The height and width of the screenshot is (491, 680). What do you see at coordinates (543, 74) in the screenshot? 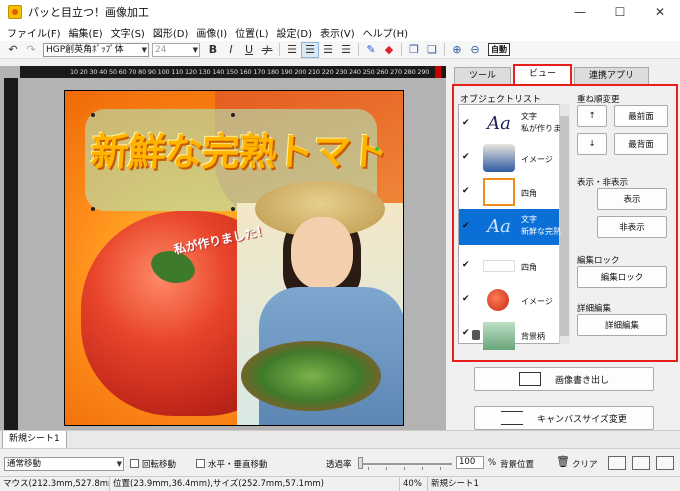
I see `tab-view: ビュー` at bounding box center [543, 74].